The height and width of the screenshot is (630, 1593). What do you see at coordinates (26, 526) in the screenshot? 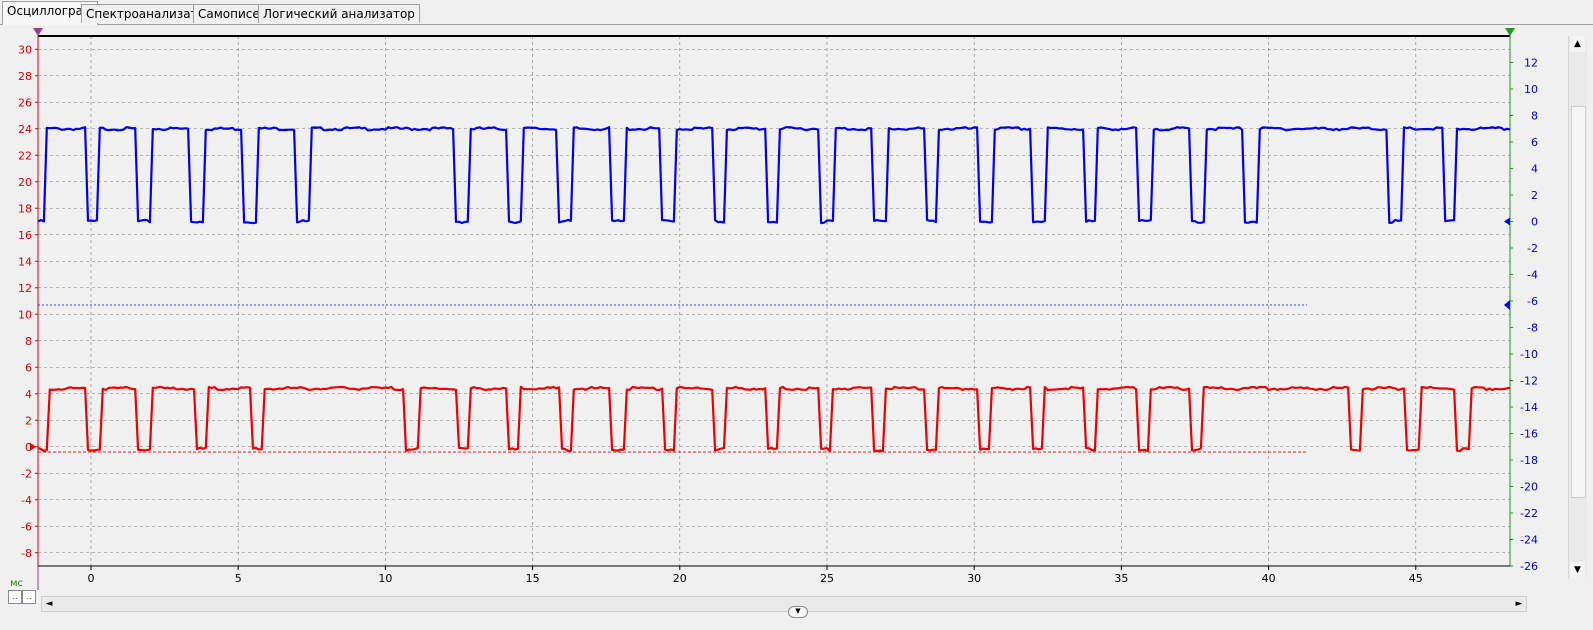
I see `left-axis-label: -6` at bounding box center [26, 526].